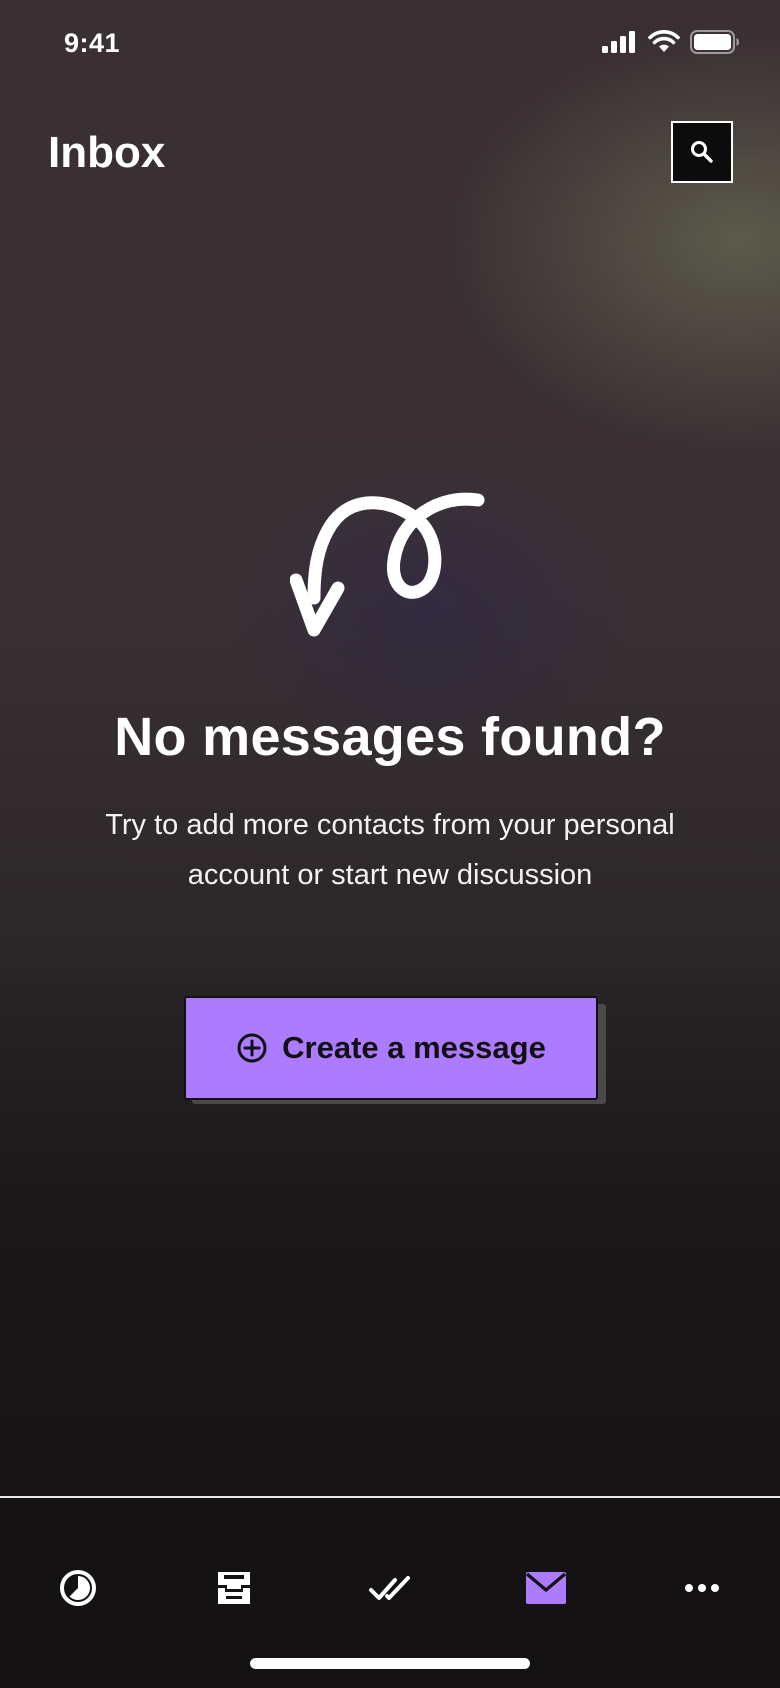 The height and width of the screenshot is (1688, 780). I want to click on status-bar: 9:41, so click(390, 44).